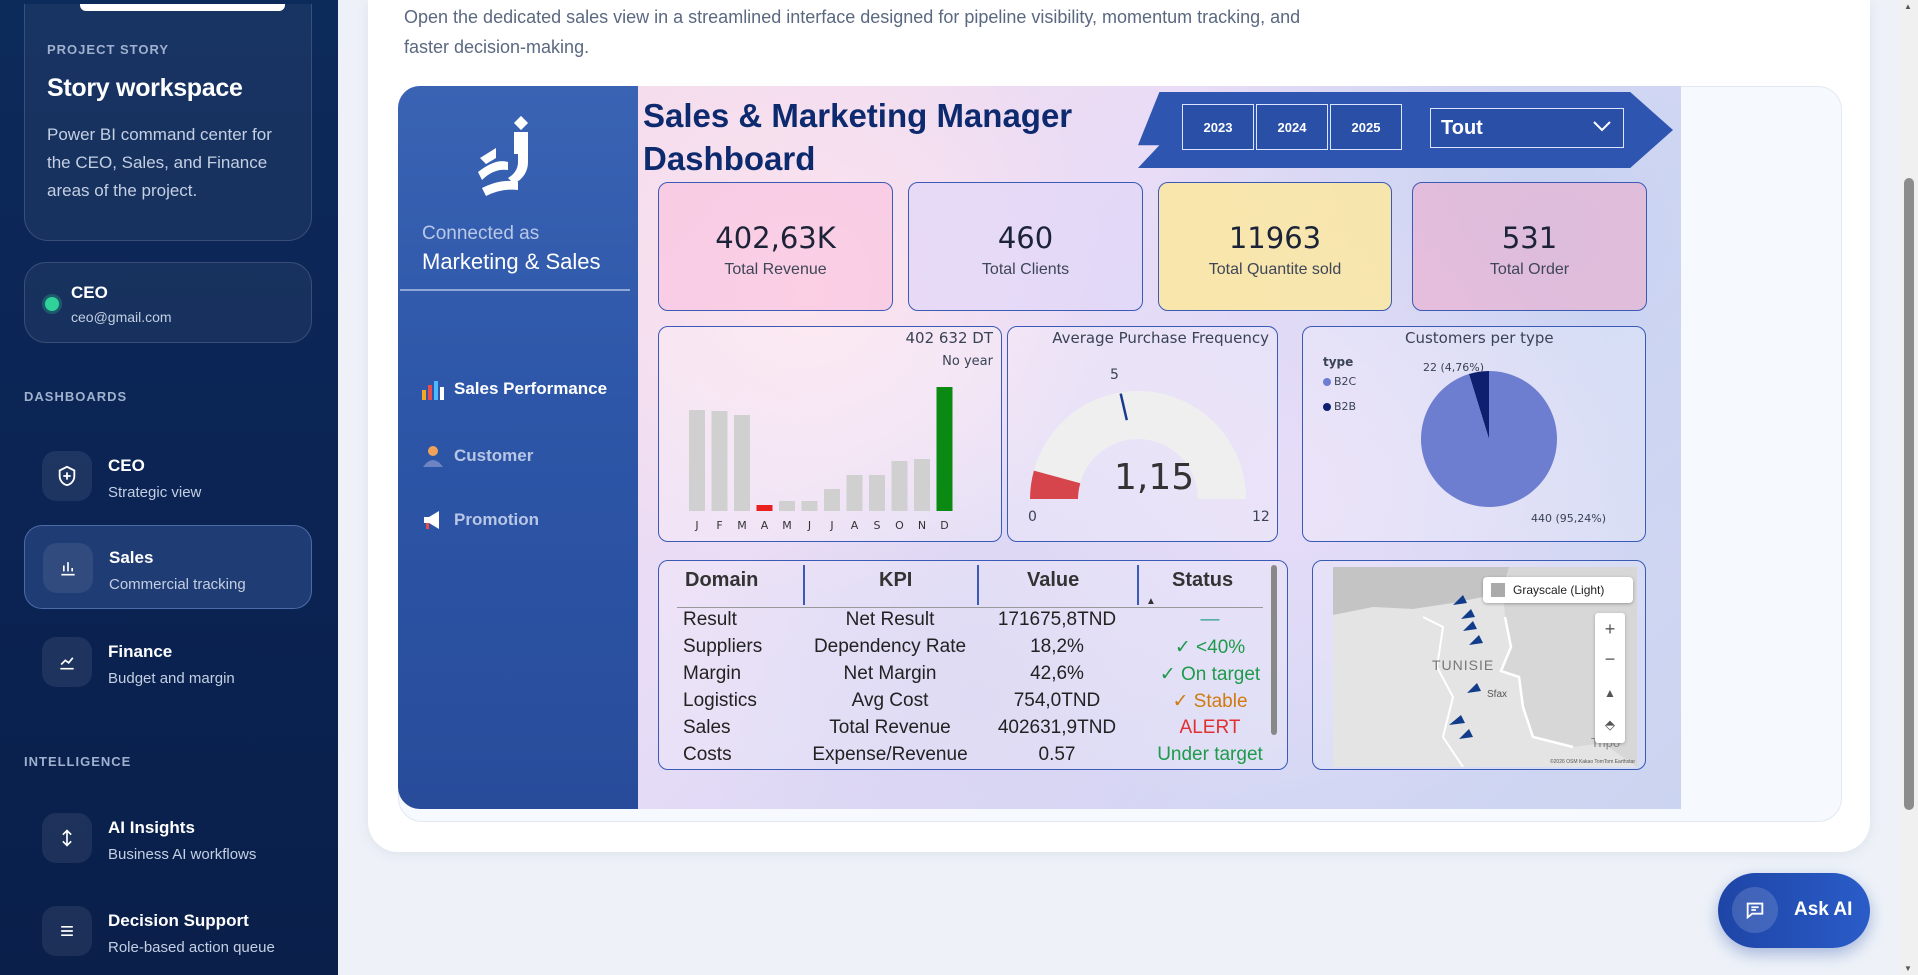 The image size is (1918, 975). I want to click on map-controls: + − ▲ ⬘, so click(1610, 678).